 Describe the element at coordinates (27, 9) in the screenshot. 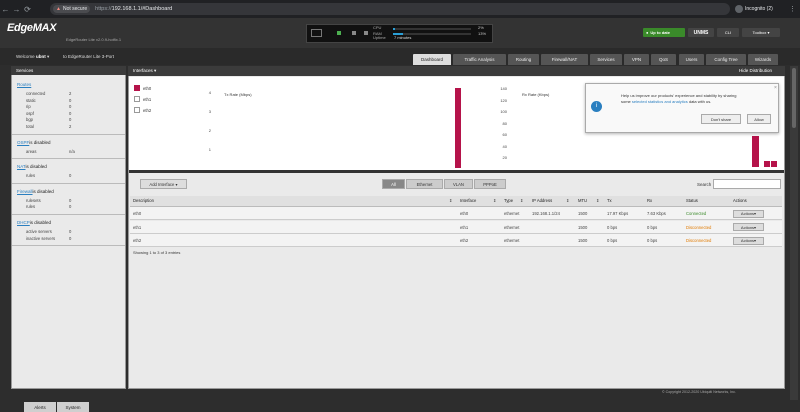

I see `reload-icon: ⟳` at that location.